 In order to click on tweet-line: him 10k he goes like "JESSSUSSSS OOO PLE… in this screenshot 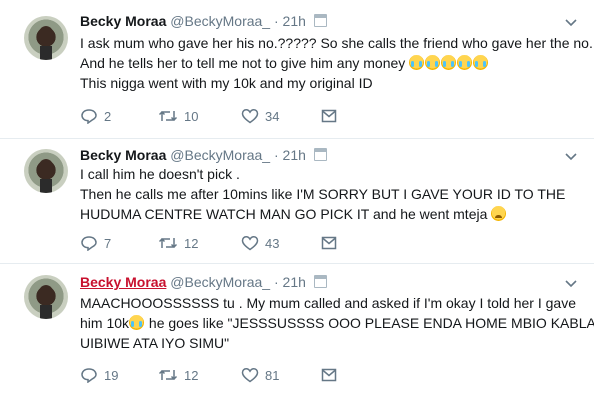, I will do `click(337, 323)`.